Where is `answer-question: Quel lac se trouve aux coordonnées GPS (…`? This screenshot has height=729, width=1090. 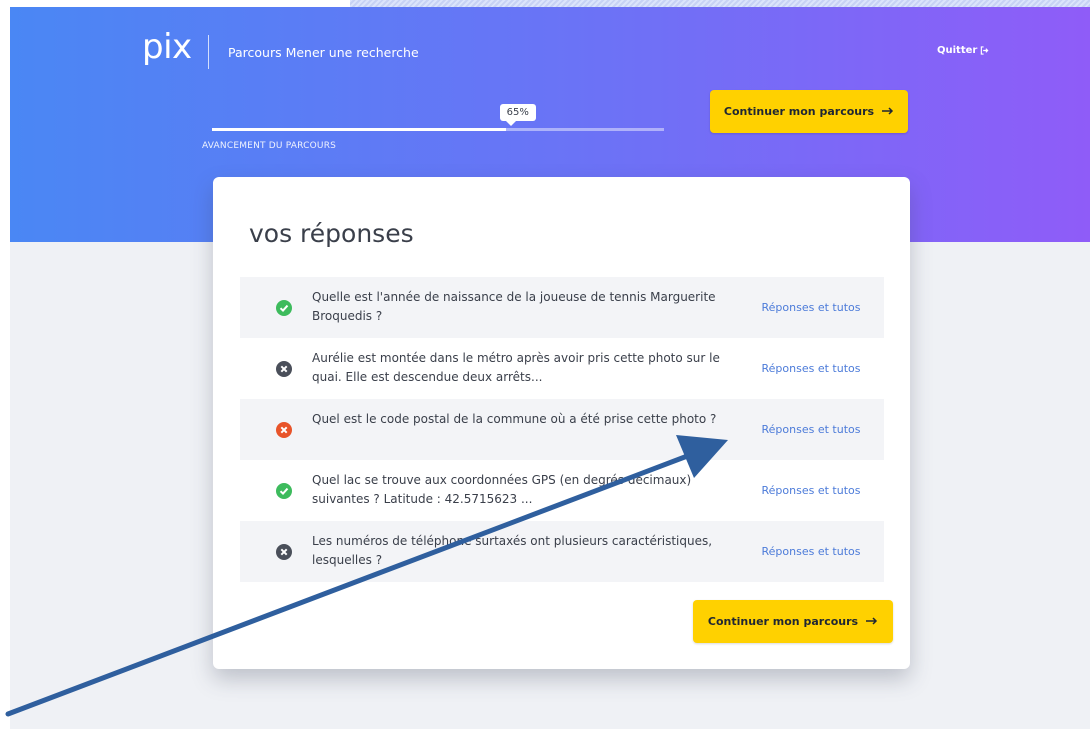 answer-question: Quel lac se trouve aux coordonnées GPS (… is located at coordinates (502, 489).